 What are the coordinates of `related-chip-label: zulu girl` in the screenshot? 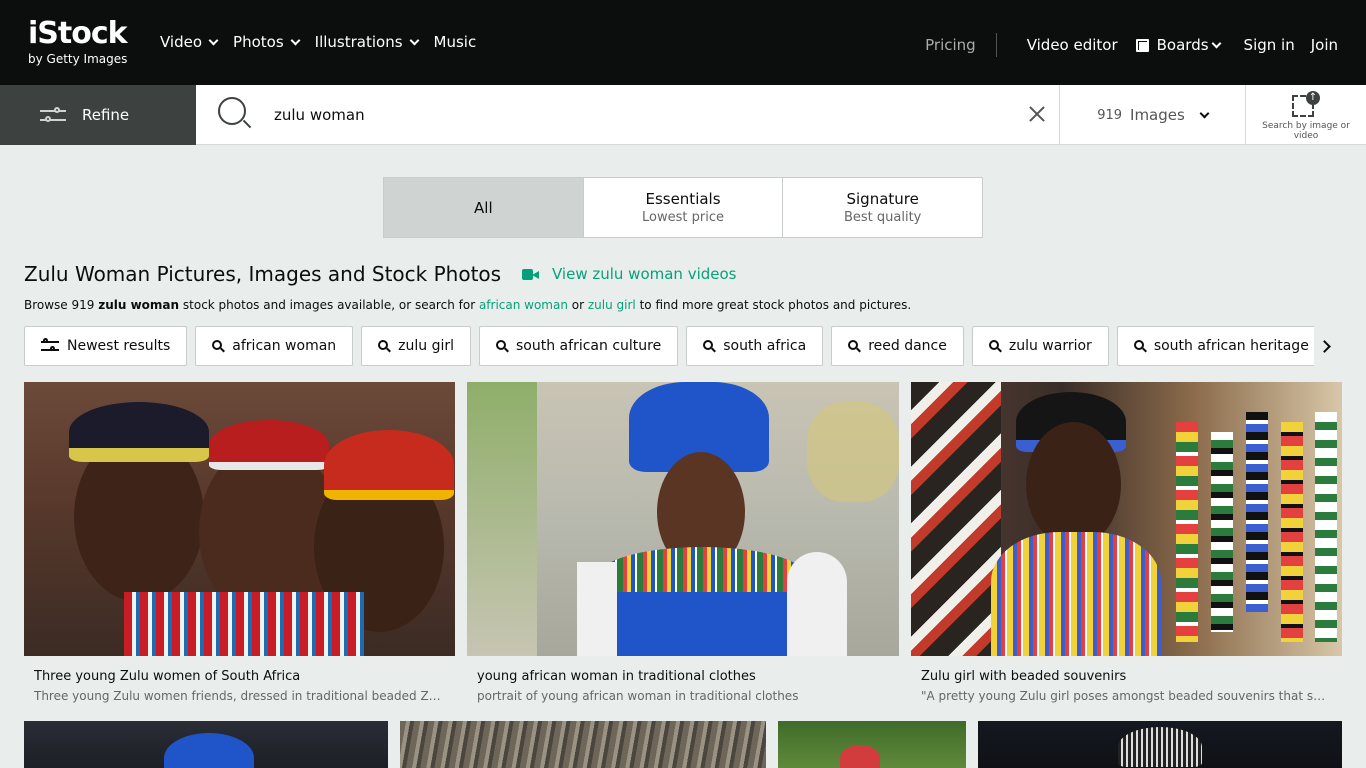 It's located at (426, 346).